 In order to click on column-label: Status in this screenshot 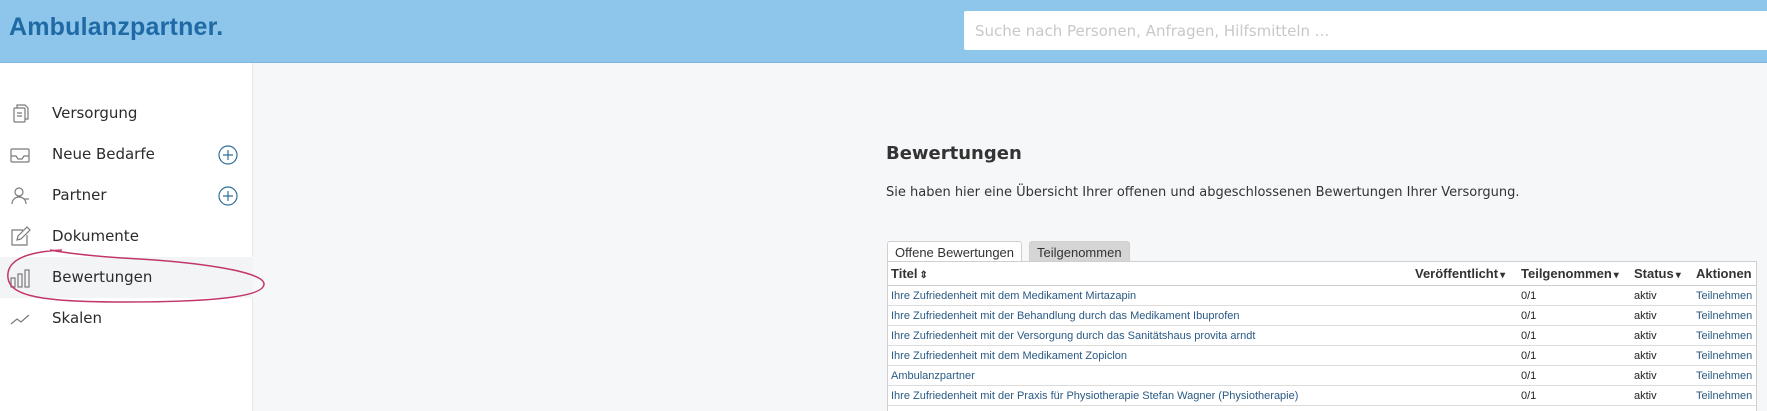, I will do `click(1654, 273)`.